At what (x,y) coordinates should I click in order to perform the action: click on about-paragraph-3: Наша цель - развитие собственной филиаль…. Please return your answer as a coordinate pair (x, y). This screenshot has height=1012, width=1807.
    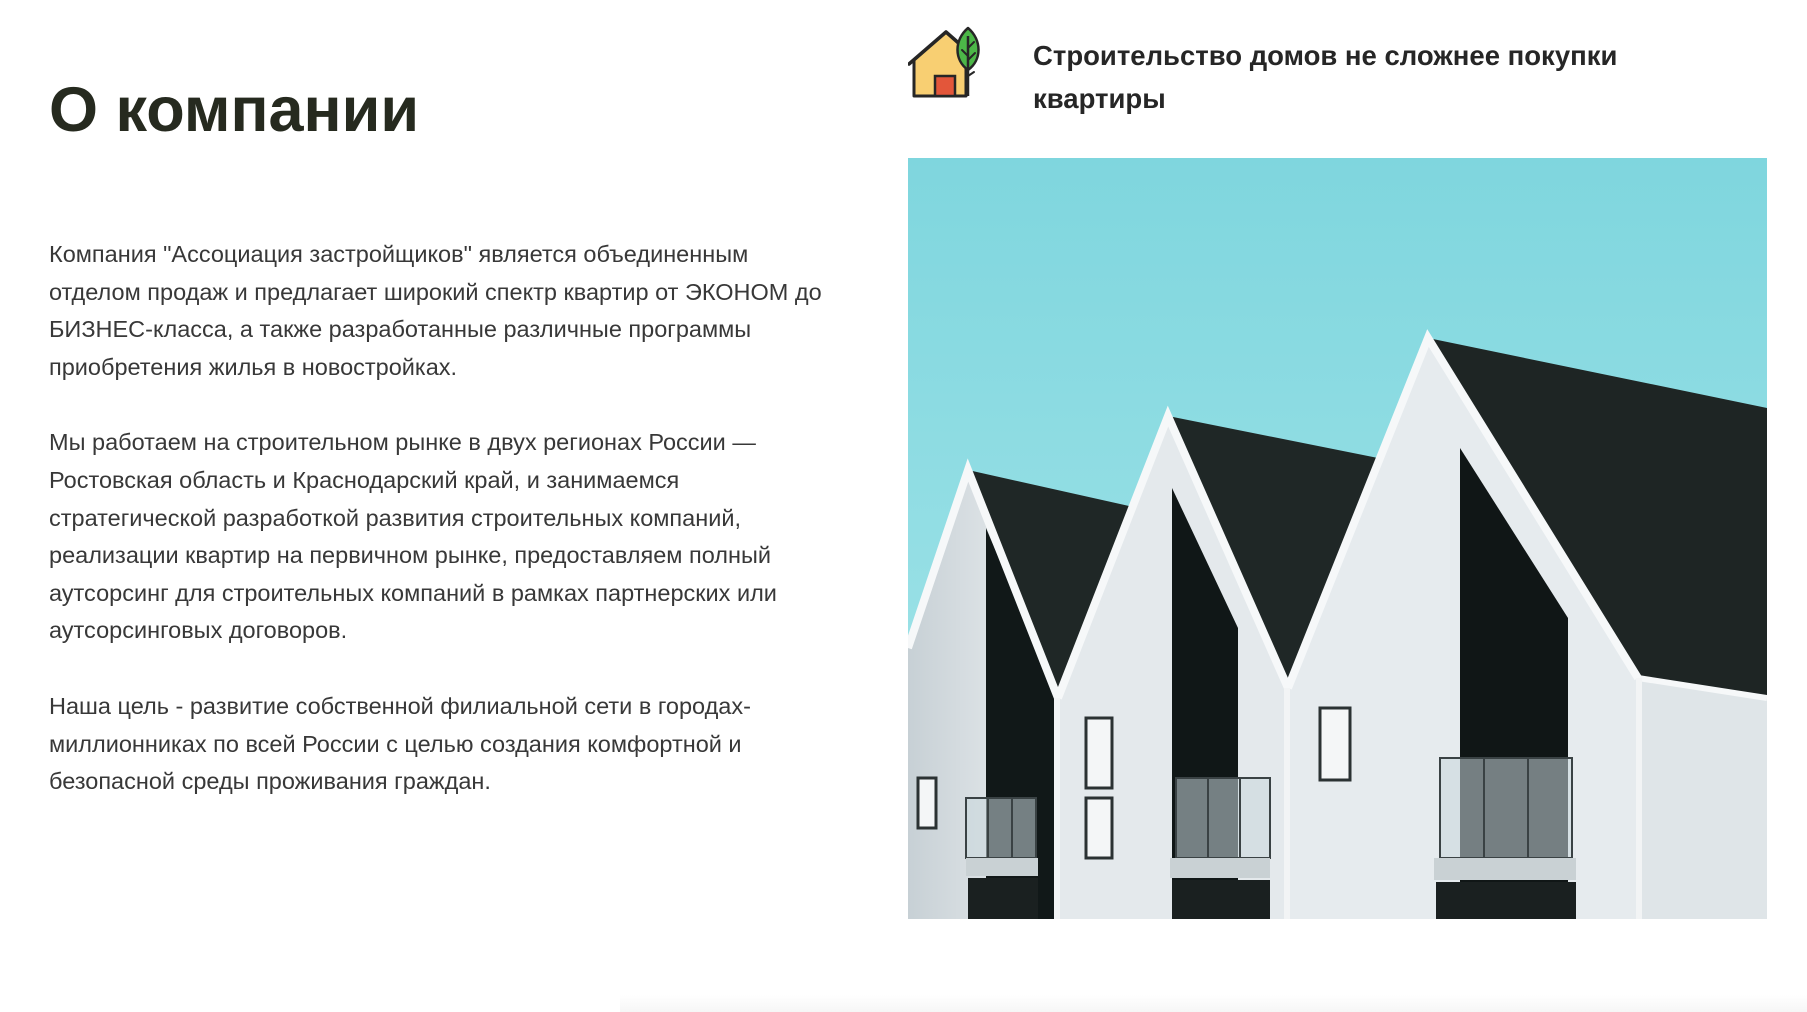
    Looking at the image, I should click on (400, 743).